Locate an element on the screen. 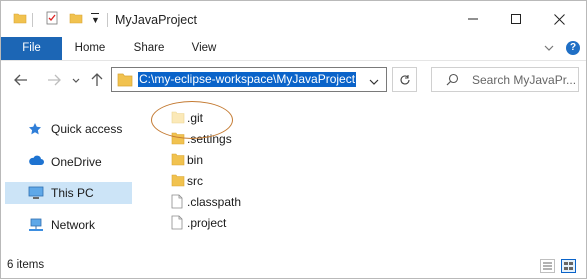  customize-toolbar-icon: ▼ is located at coordinates (95, 19).